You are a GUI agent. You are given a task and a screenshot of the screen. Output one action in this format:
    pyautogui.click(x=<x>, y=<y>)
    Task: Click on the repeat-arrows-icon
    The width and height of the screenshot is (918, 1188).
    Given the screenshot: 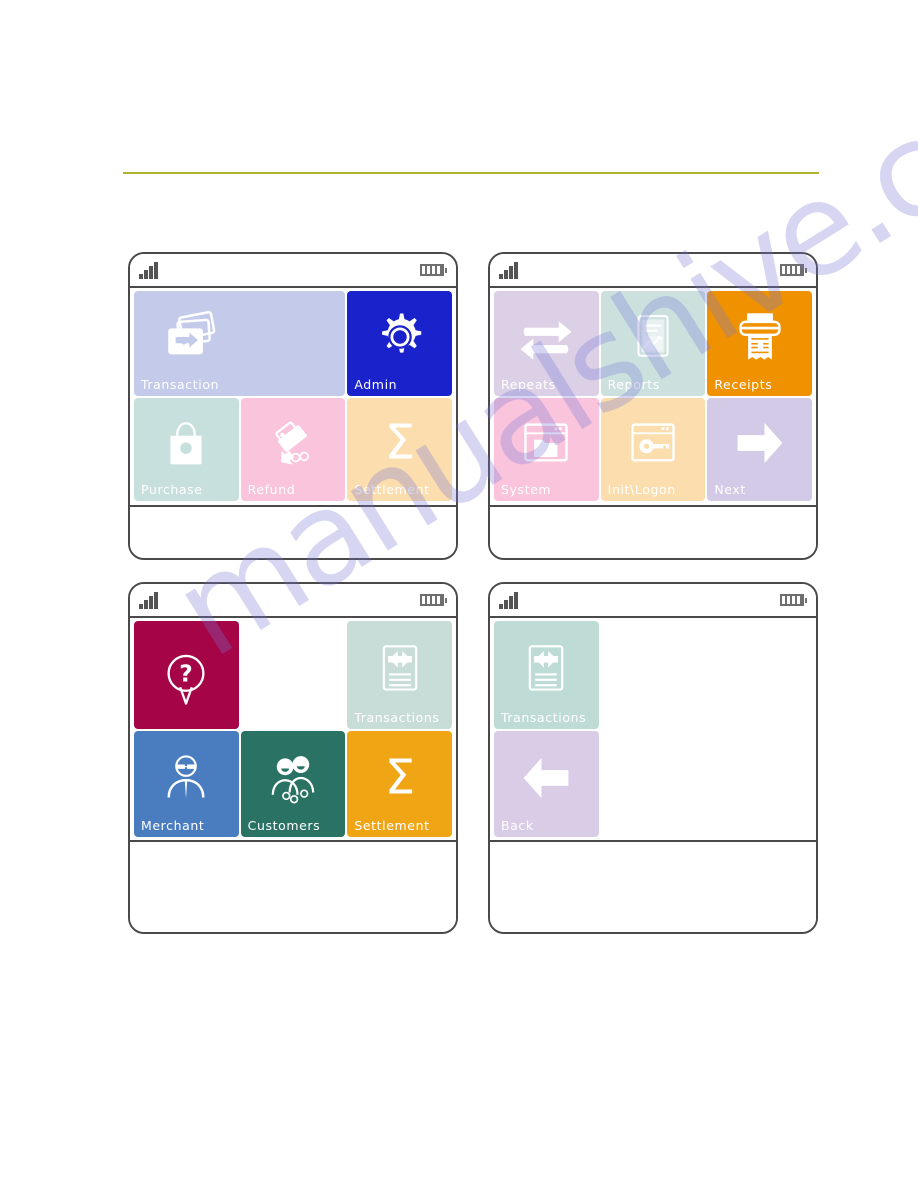 What is the action you would take?
    pyautogui.click(x=546, y=334)
    